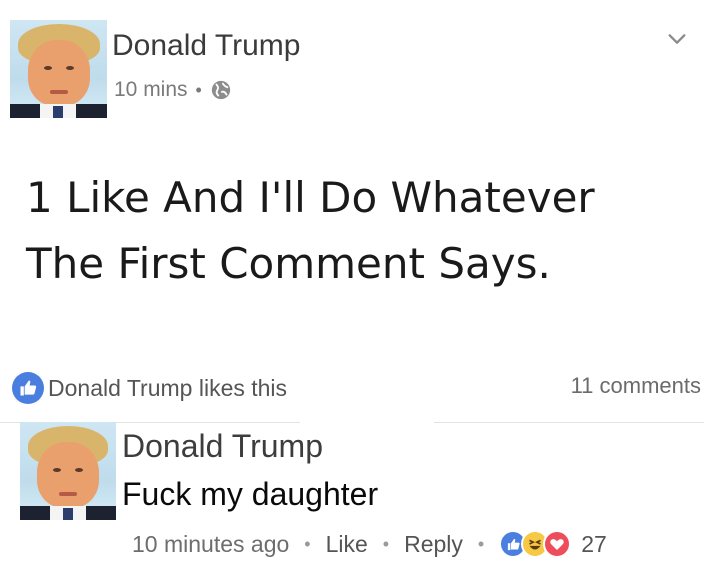 The width and height of the screenshot is (717, 573). What do you see at coordinates (210, 544) in the screenshot?
I see `comment-timestamp: 10 minutes ago` at bounding box center [210, 544].